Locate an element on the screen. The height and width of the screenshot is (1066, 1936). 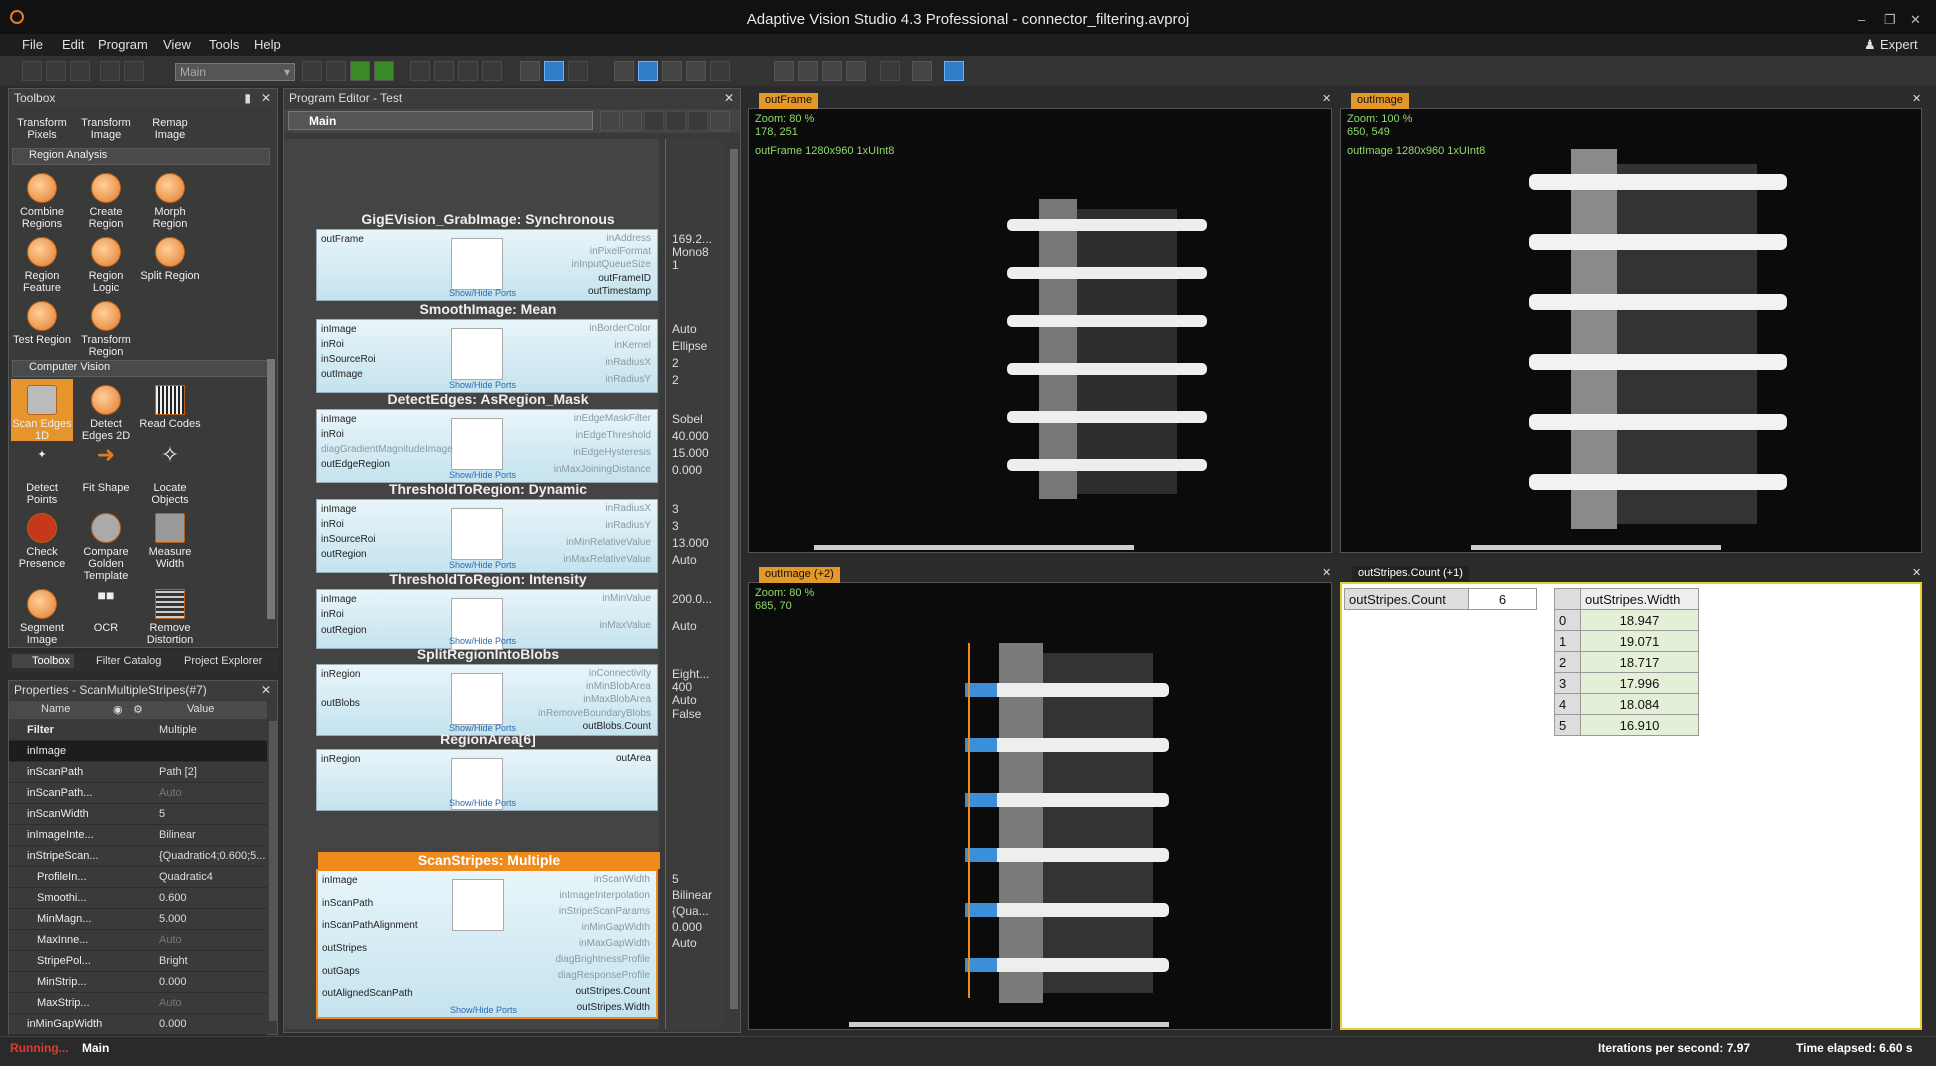
tab-filter-catalog: Filter Catalog is located at coordinates (128, 661).